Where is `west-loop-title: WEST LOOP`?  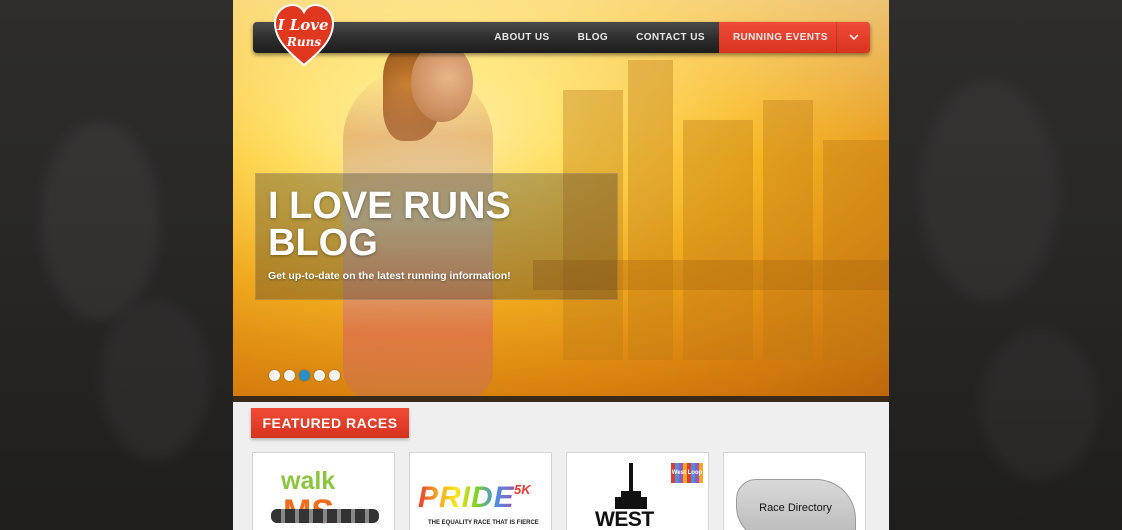 west-loop-title: WEST LOOP is located at coordinates (624, 519).